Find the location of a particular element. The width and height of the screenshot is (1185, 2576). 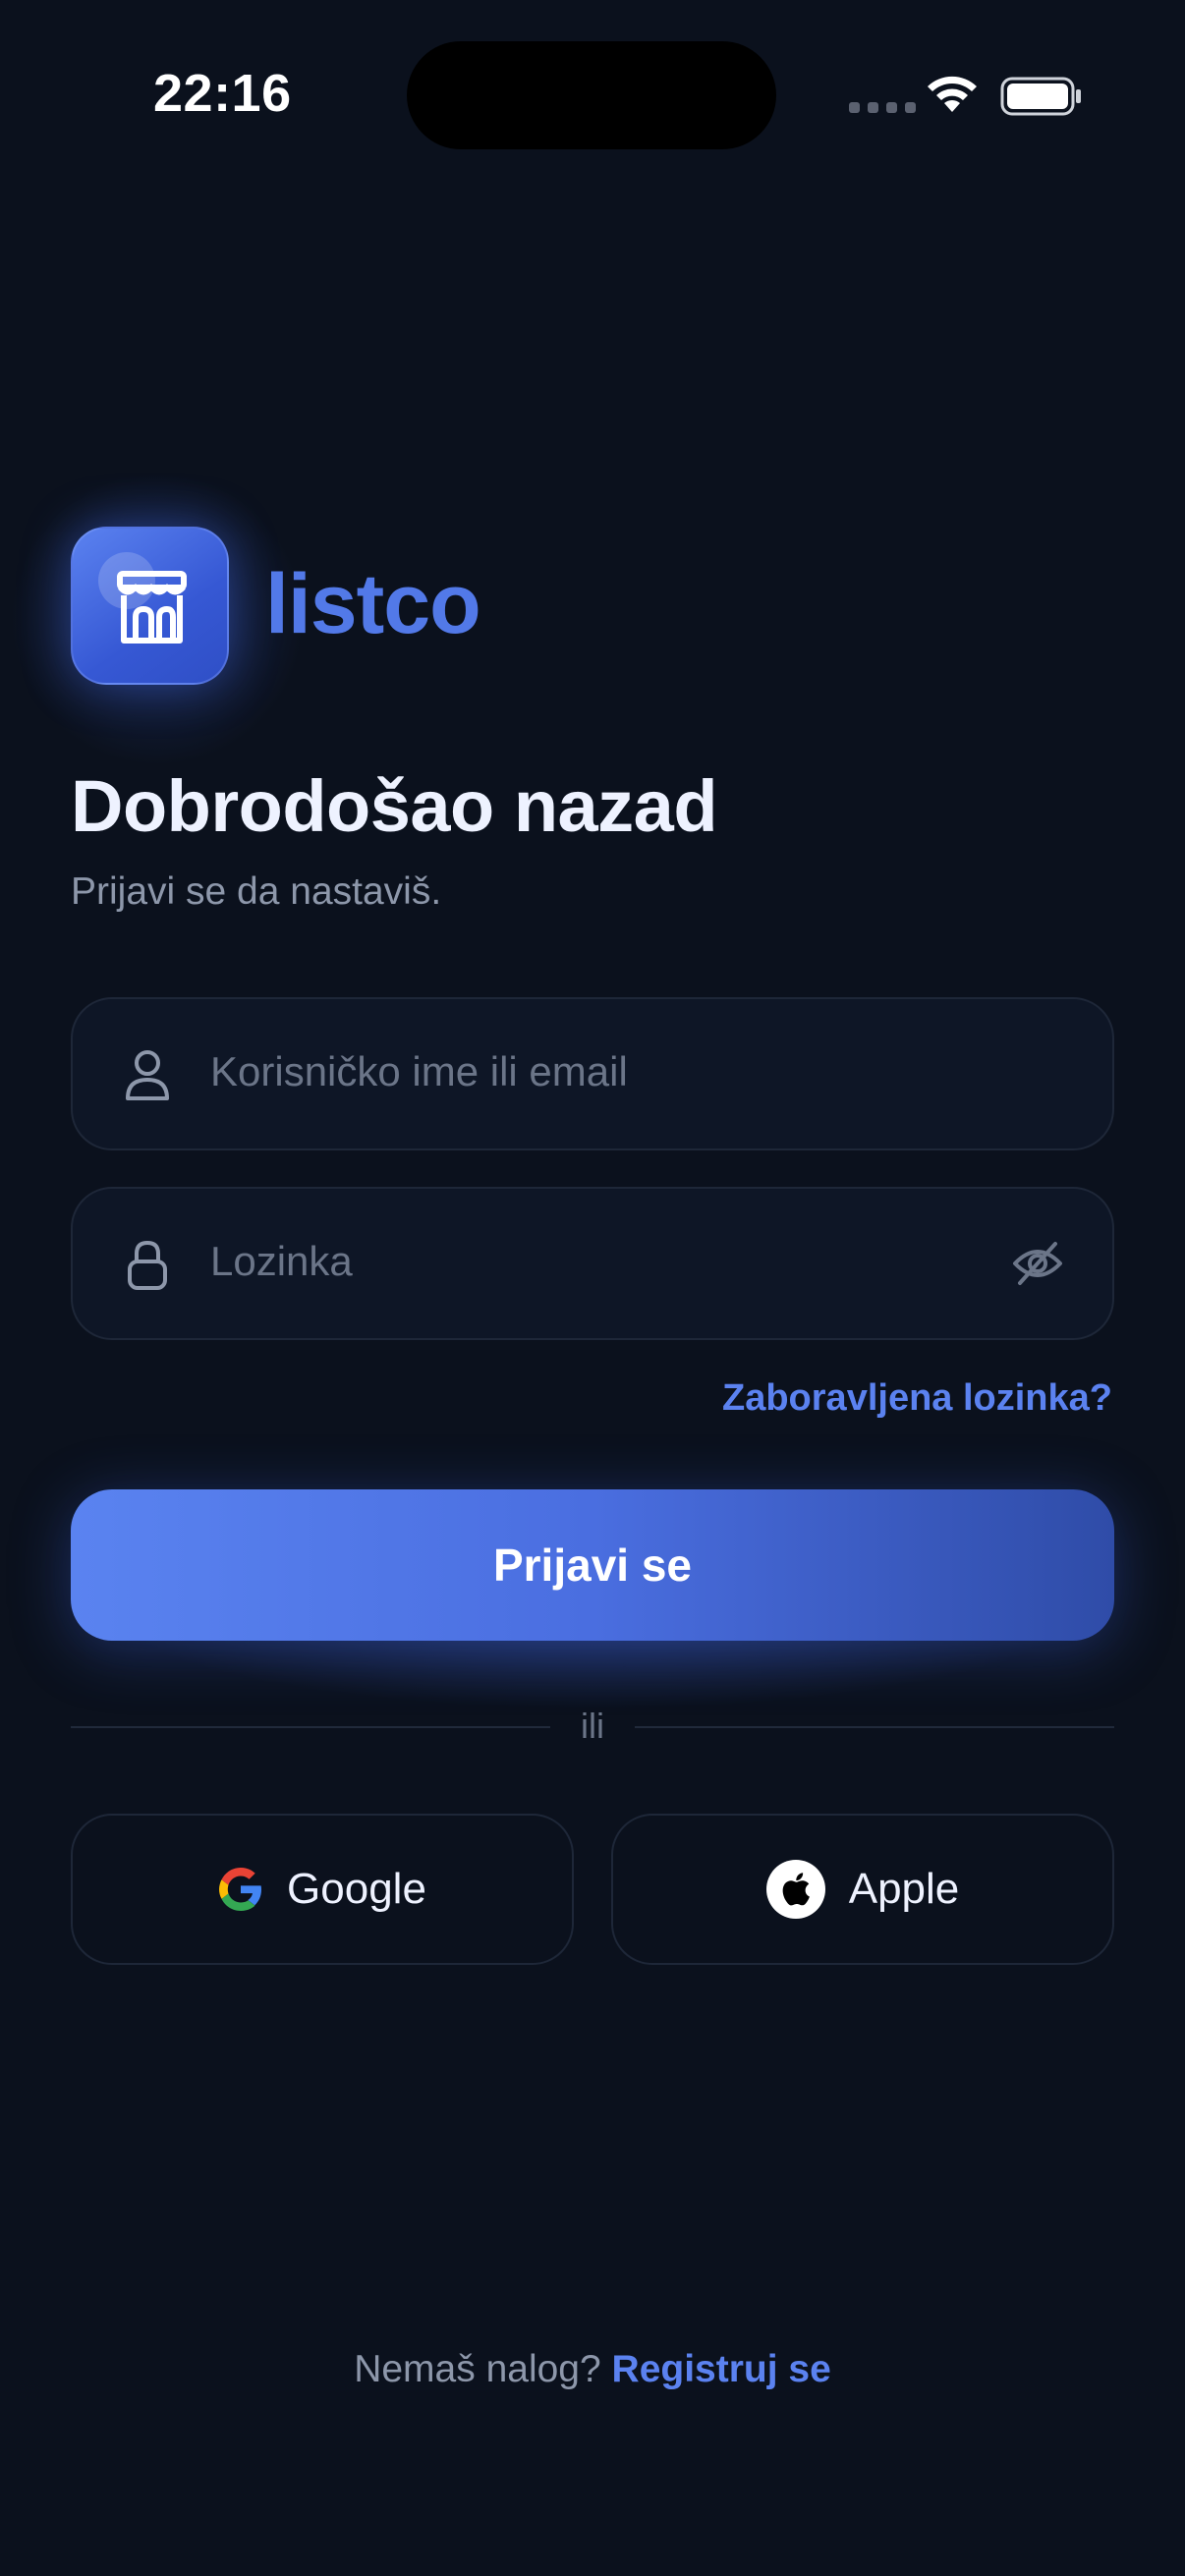

cellular-signal-icon is located at coordinates (883, 107).